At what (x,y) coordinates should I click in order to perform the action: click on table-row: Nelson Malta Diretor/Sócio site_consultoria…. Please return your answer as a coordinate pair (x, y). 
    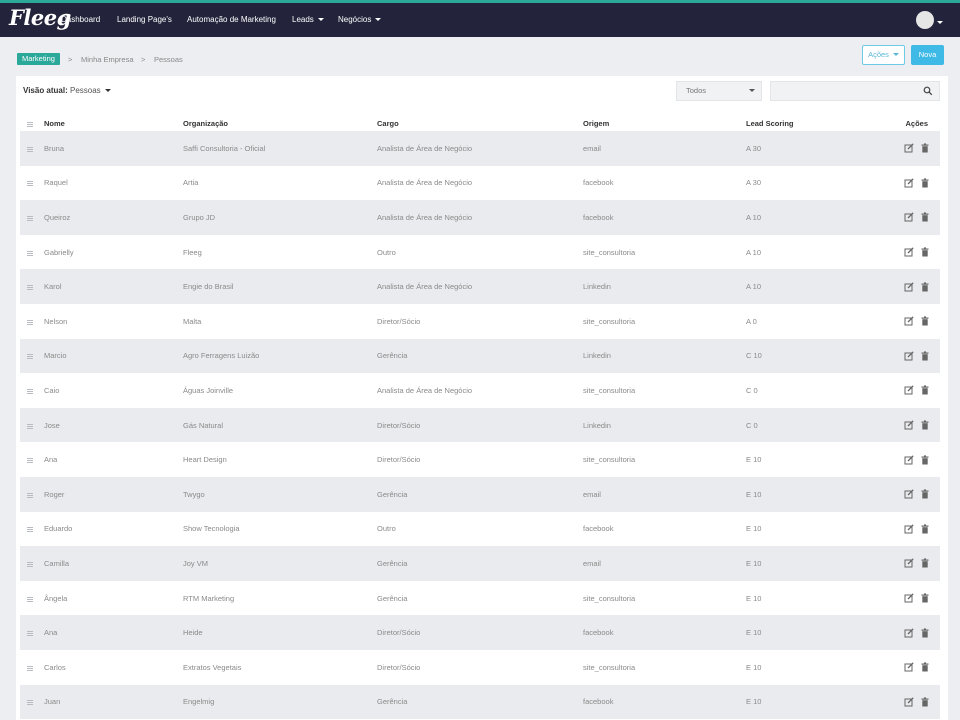
    Looking at the image, I should click on (480, 321).